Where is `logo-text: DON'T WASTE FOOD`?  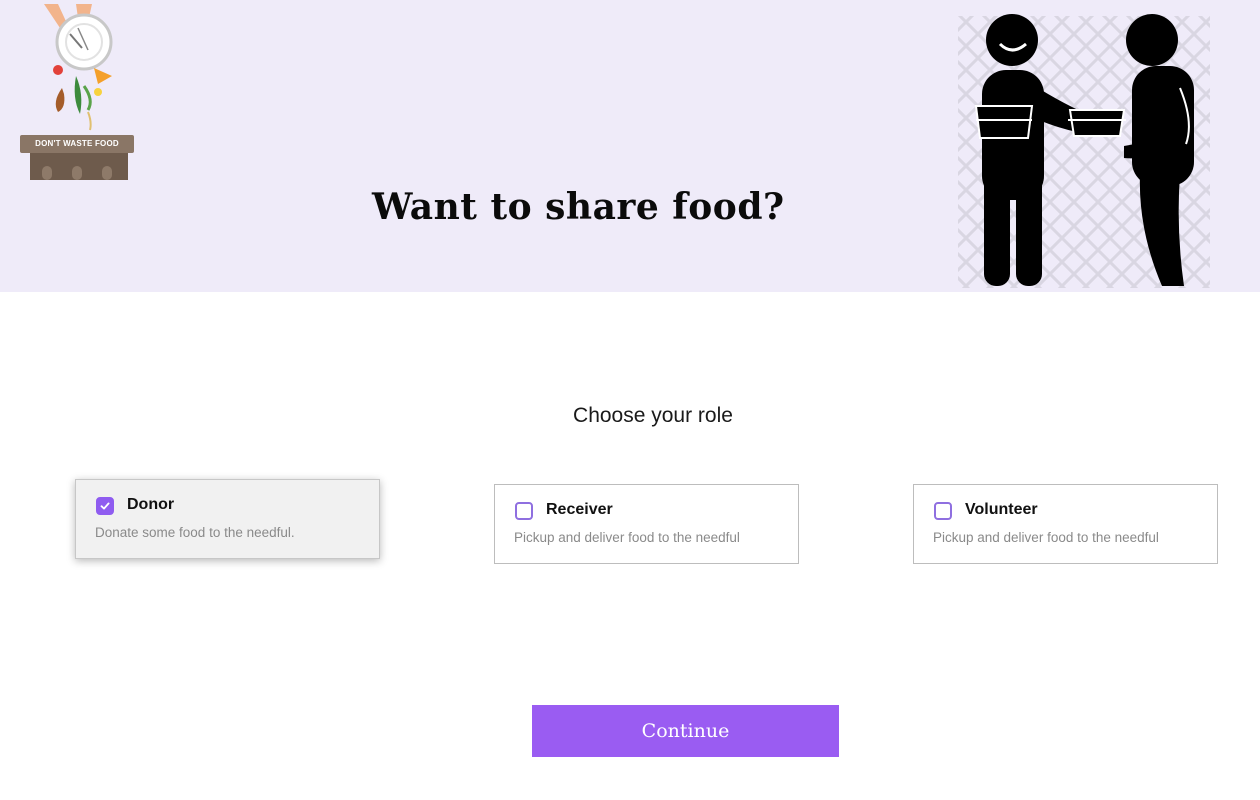 logo-text: DON'T WASTE FOOD is located at coordinates (77, 144).